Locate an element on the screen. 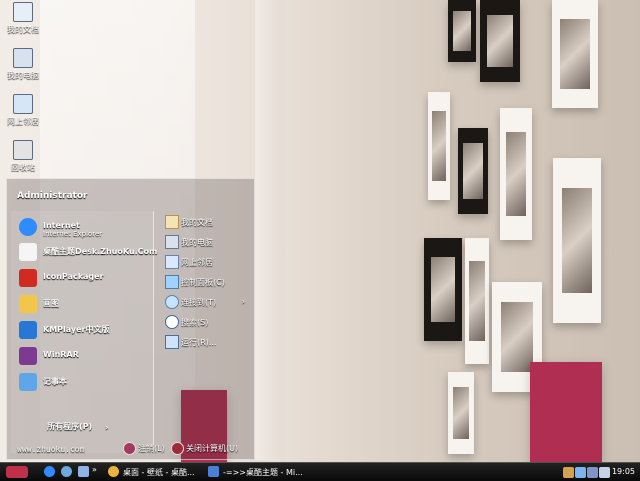 This screenshot has width=640, height=481. program-kmplayer: KMPlayer中文版 is located at coordinates (86, 329).